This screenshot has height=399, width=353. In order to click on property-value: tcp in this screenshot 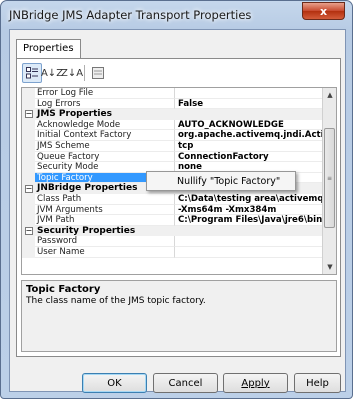, I will do `click(249, 146)`.